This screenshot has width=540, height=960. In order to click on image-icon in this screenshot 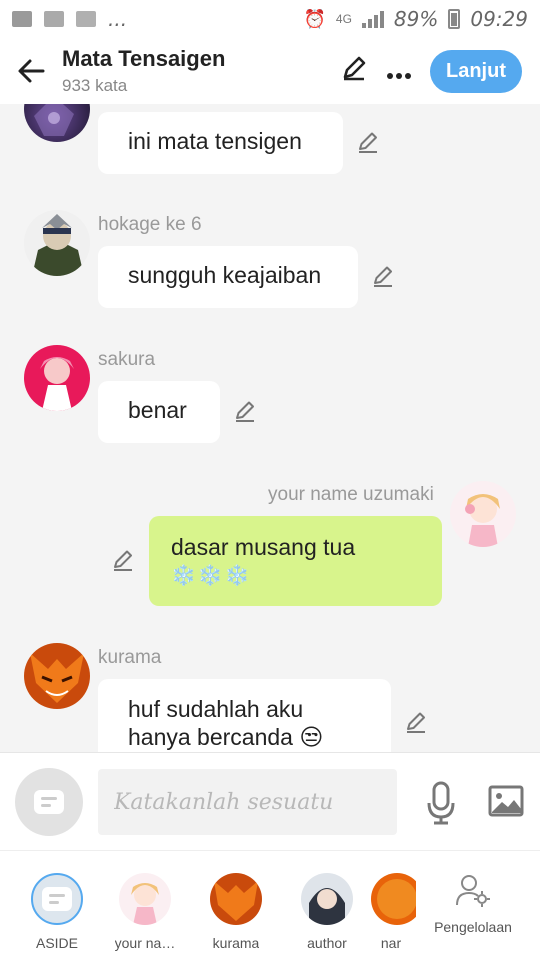, I will do `click(506, 801)`.